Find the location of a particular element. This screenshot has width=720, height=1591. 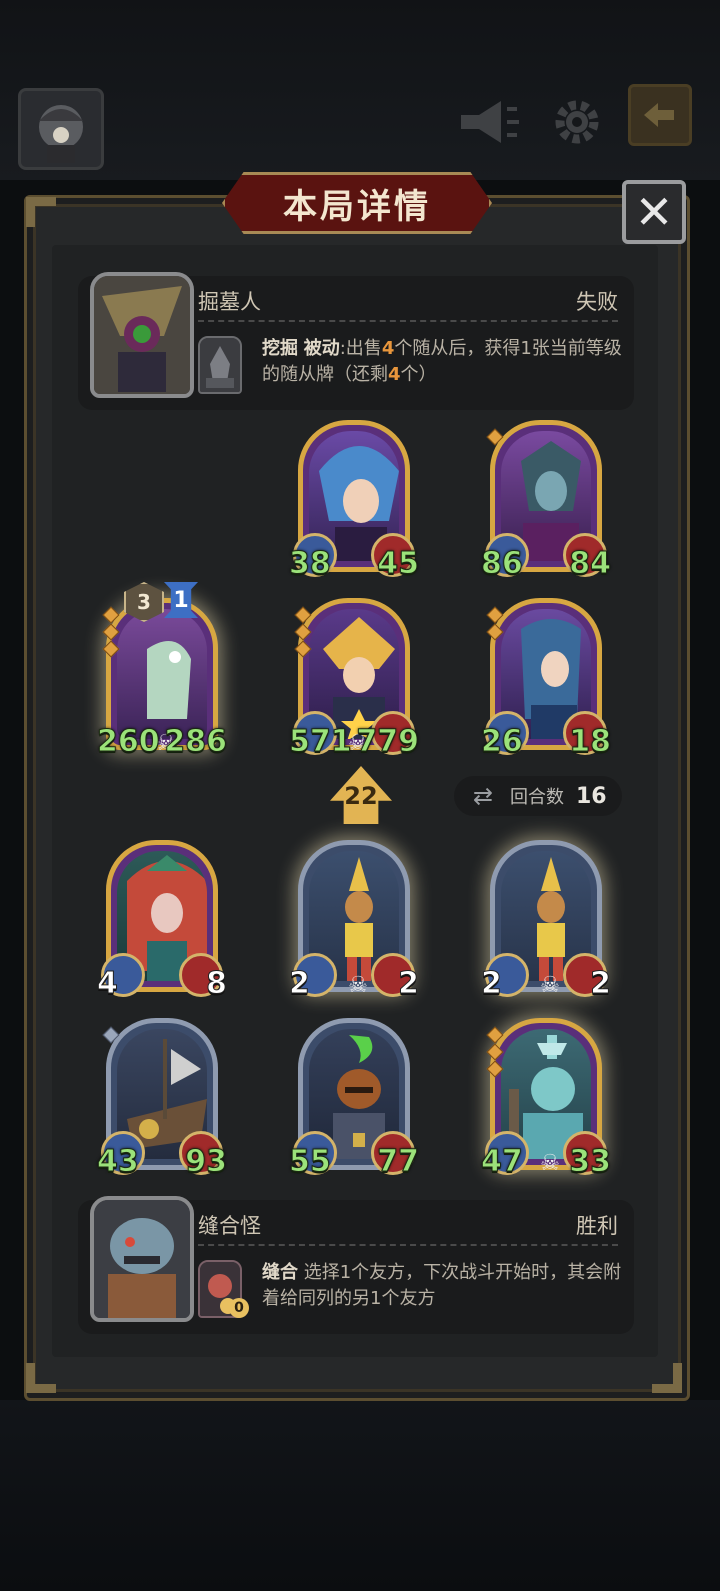

minion-attack: 86 is located at coordinates (502, 564).